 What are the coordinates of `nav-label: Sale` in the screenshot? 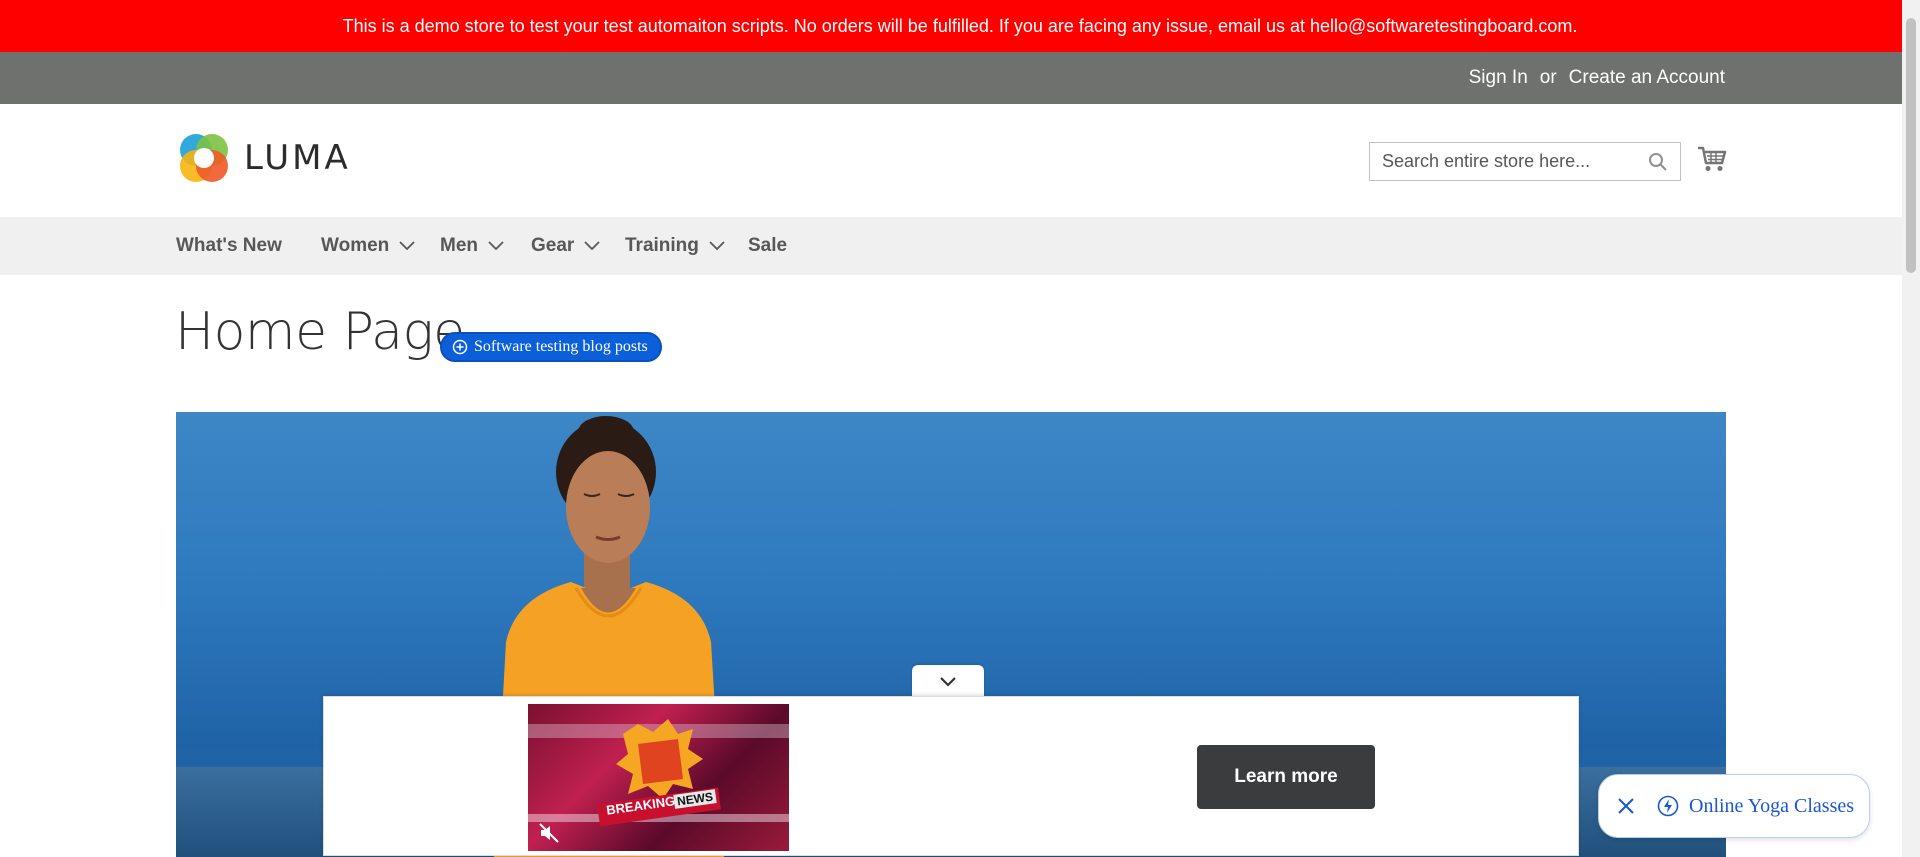 It's located at (768, 245).